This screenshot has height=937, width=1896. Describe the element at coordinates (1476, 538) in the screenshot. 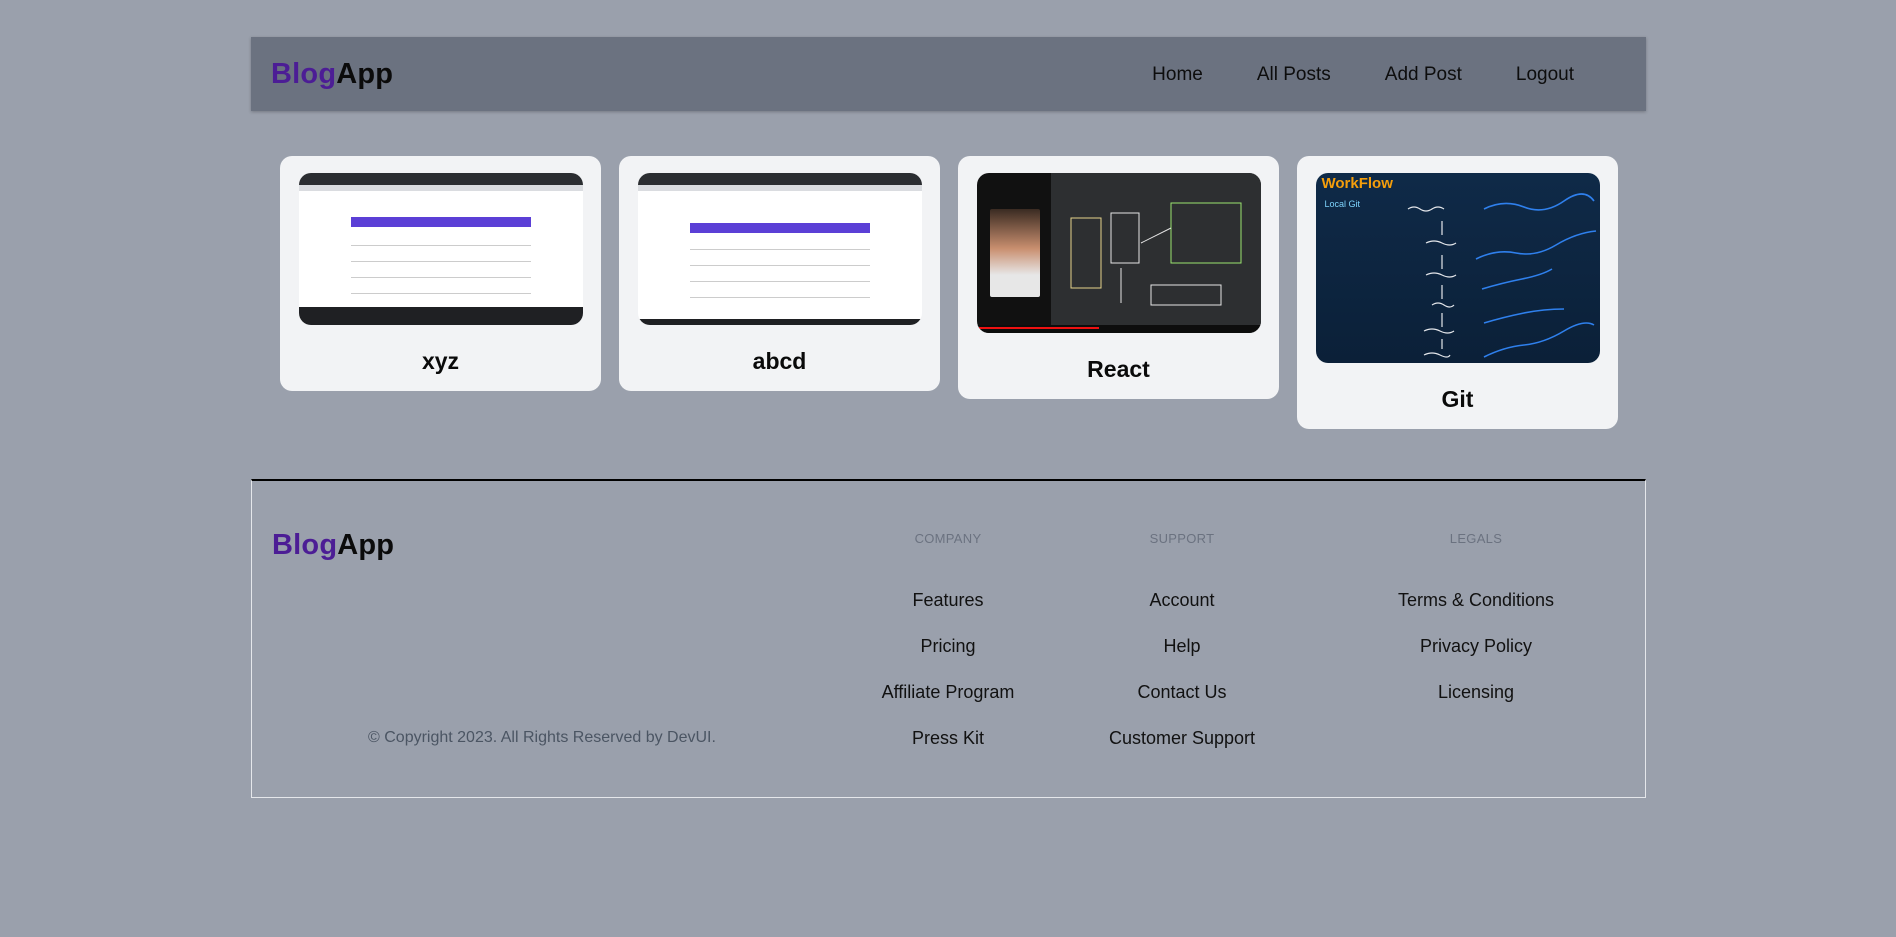

I see `footer-column-heading: Legals` at that location.